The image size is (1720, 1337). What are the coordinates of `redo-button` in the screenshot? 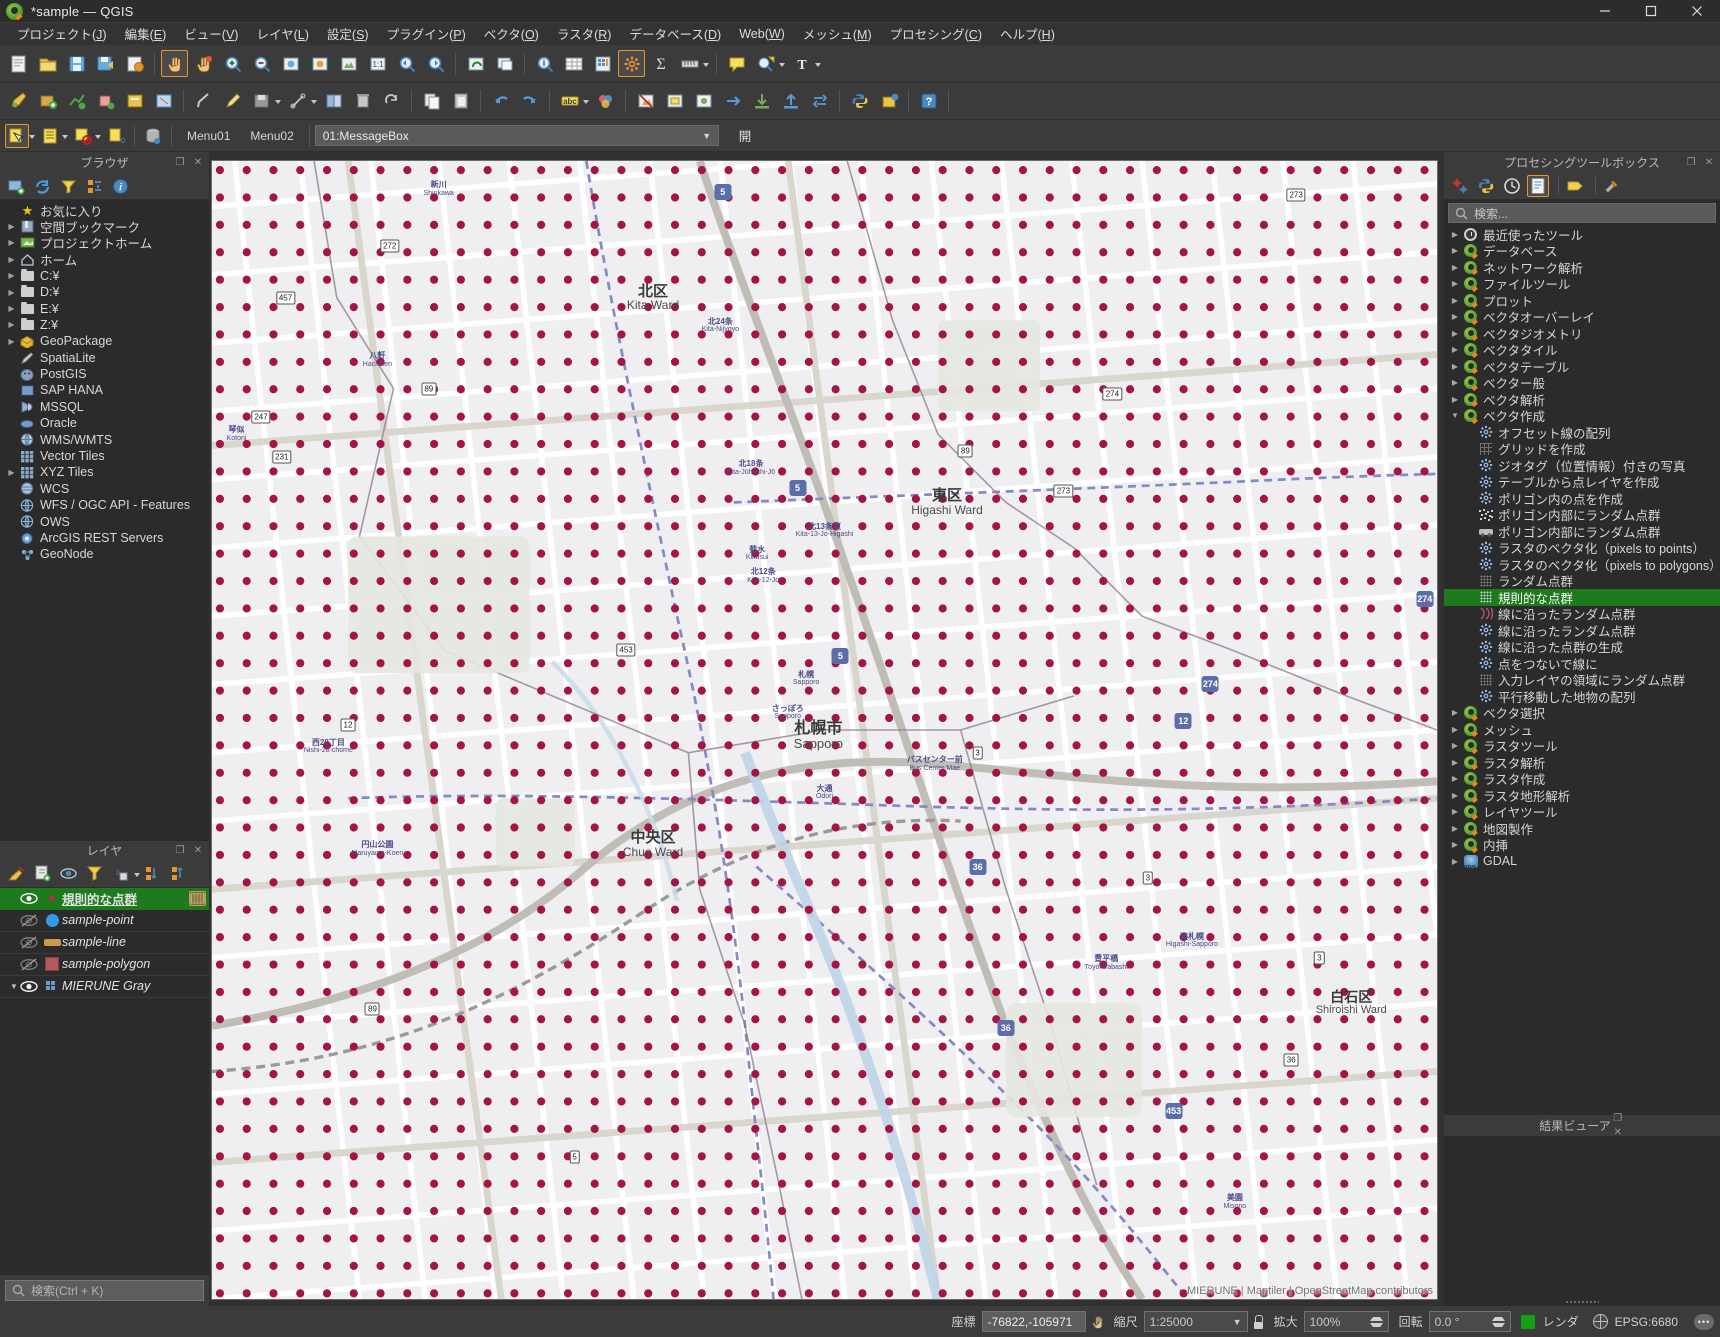 It's located at (529, 101).